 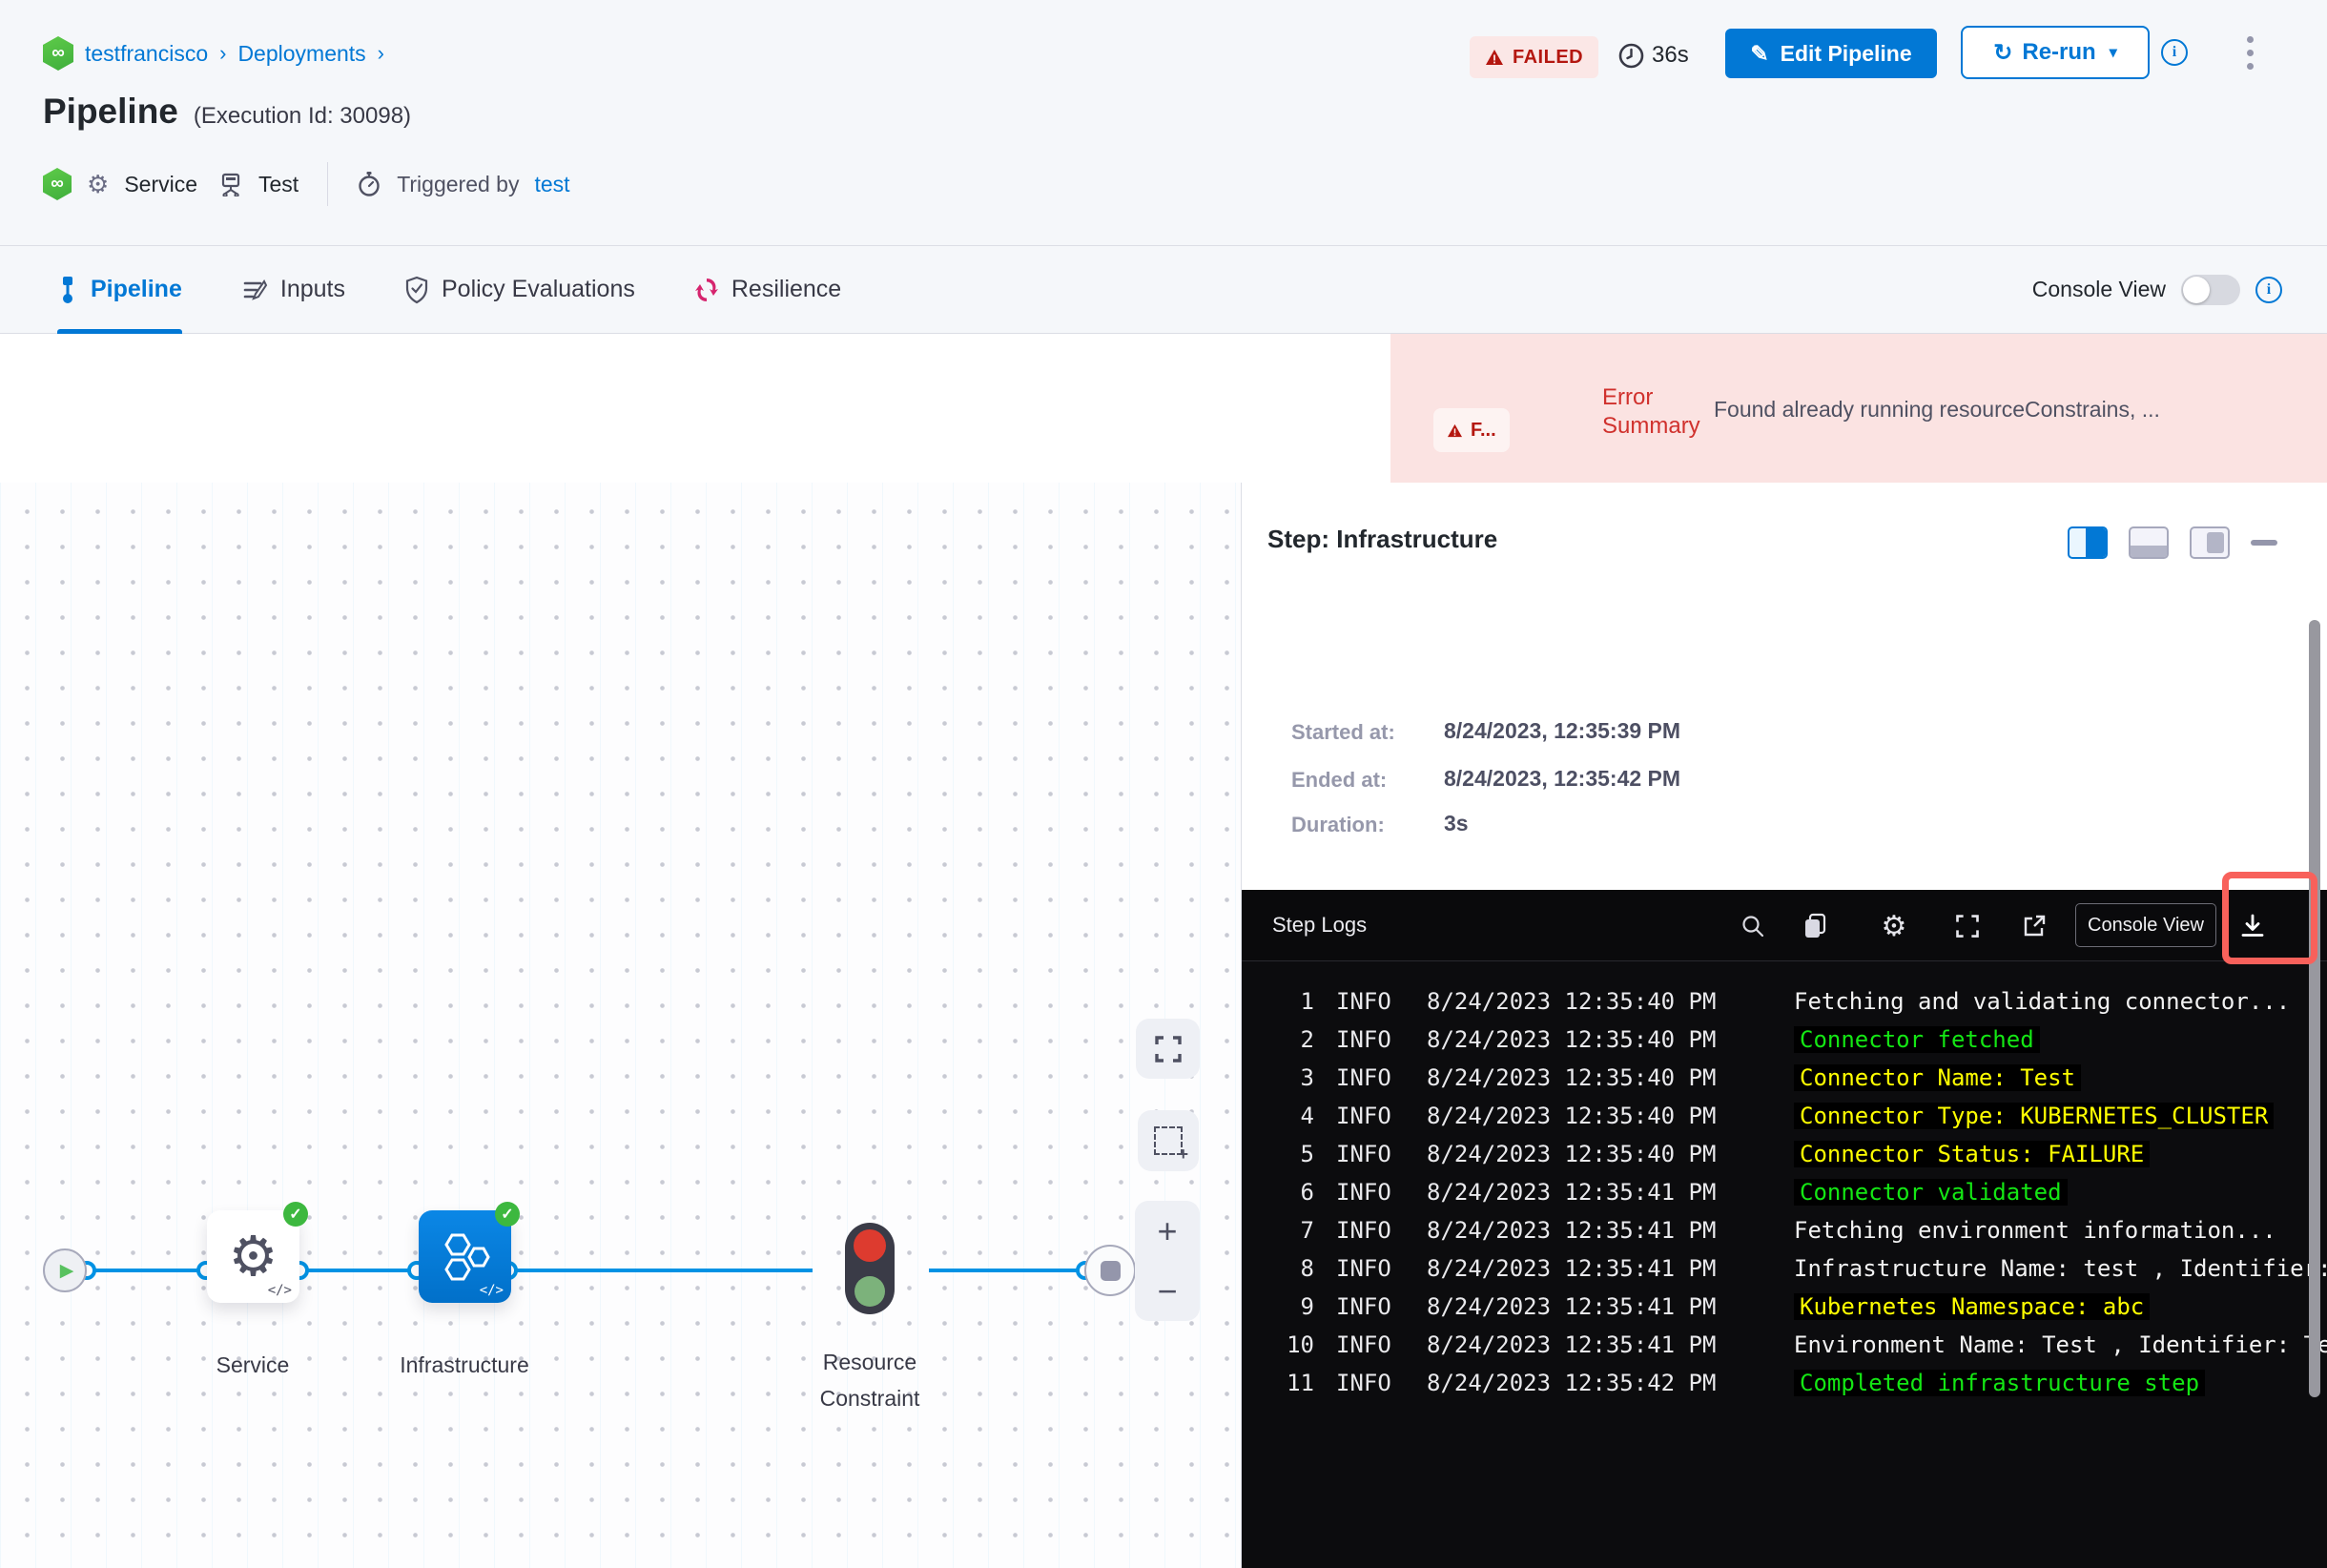 What do you see at coordinates (150, 1270) in the screenshot?
I see `edge-start-service` at bounding box center [150, 1270].